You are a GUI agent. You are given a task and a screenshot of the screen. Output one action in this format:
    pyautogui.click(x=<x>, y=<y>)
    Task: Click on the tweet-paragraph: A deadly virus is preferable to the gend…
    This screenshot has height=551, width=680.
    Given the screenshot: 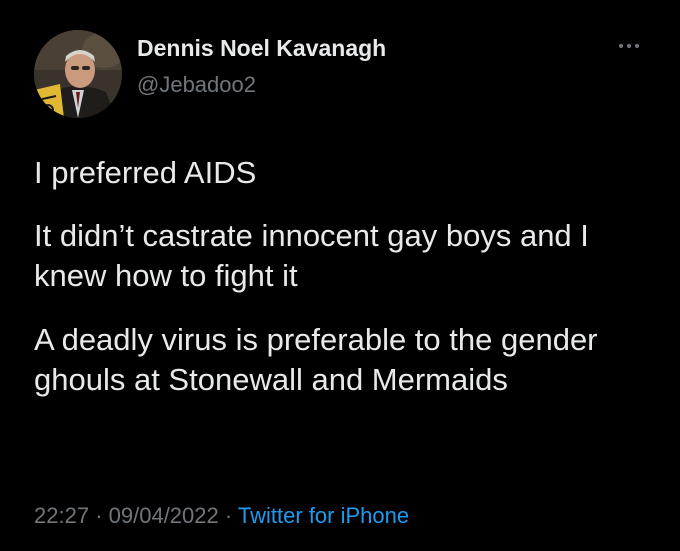 What is the action you would take?
    pyautogui.click(x=316, y=359)
    